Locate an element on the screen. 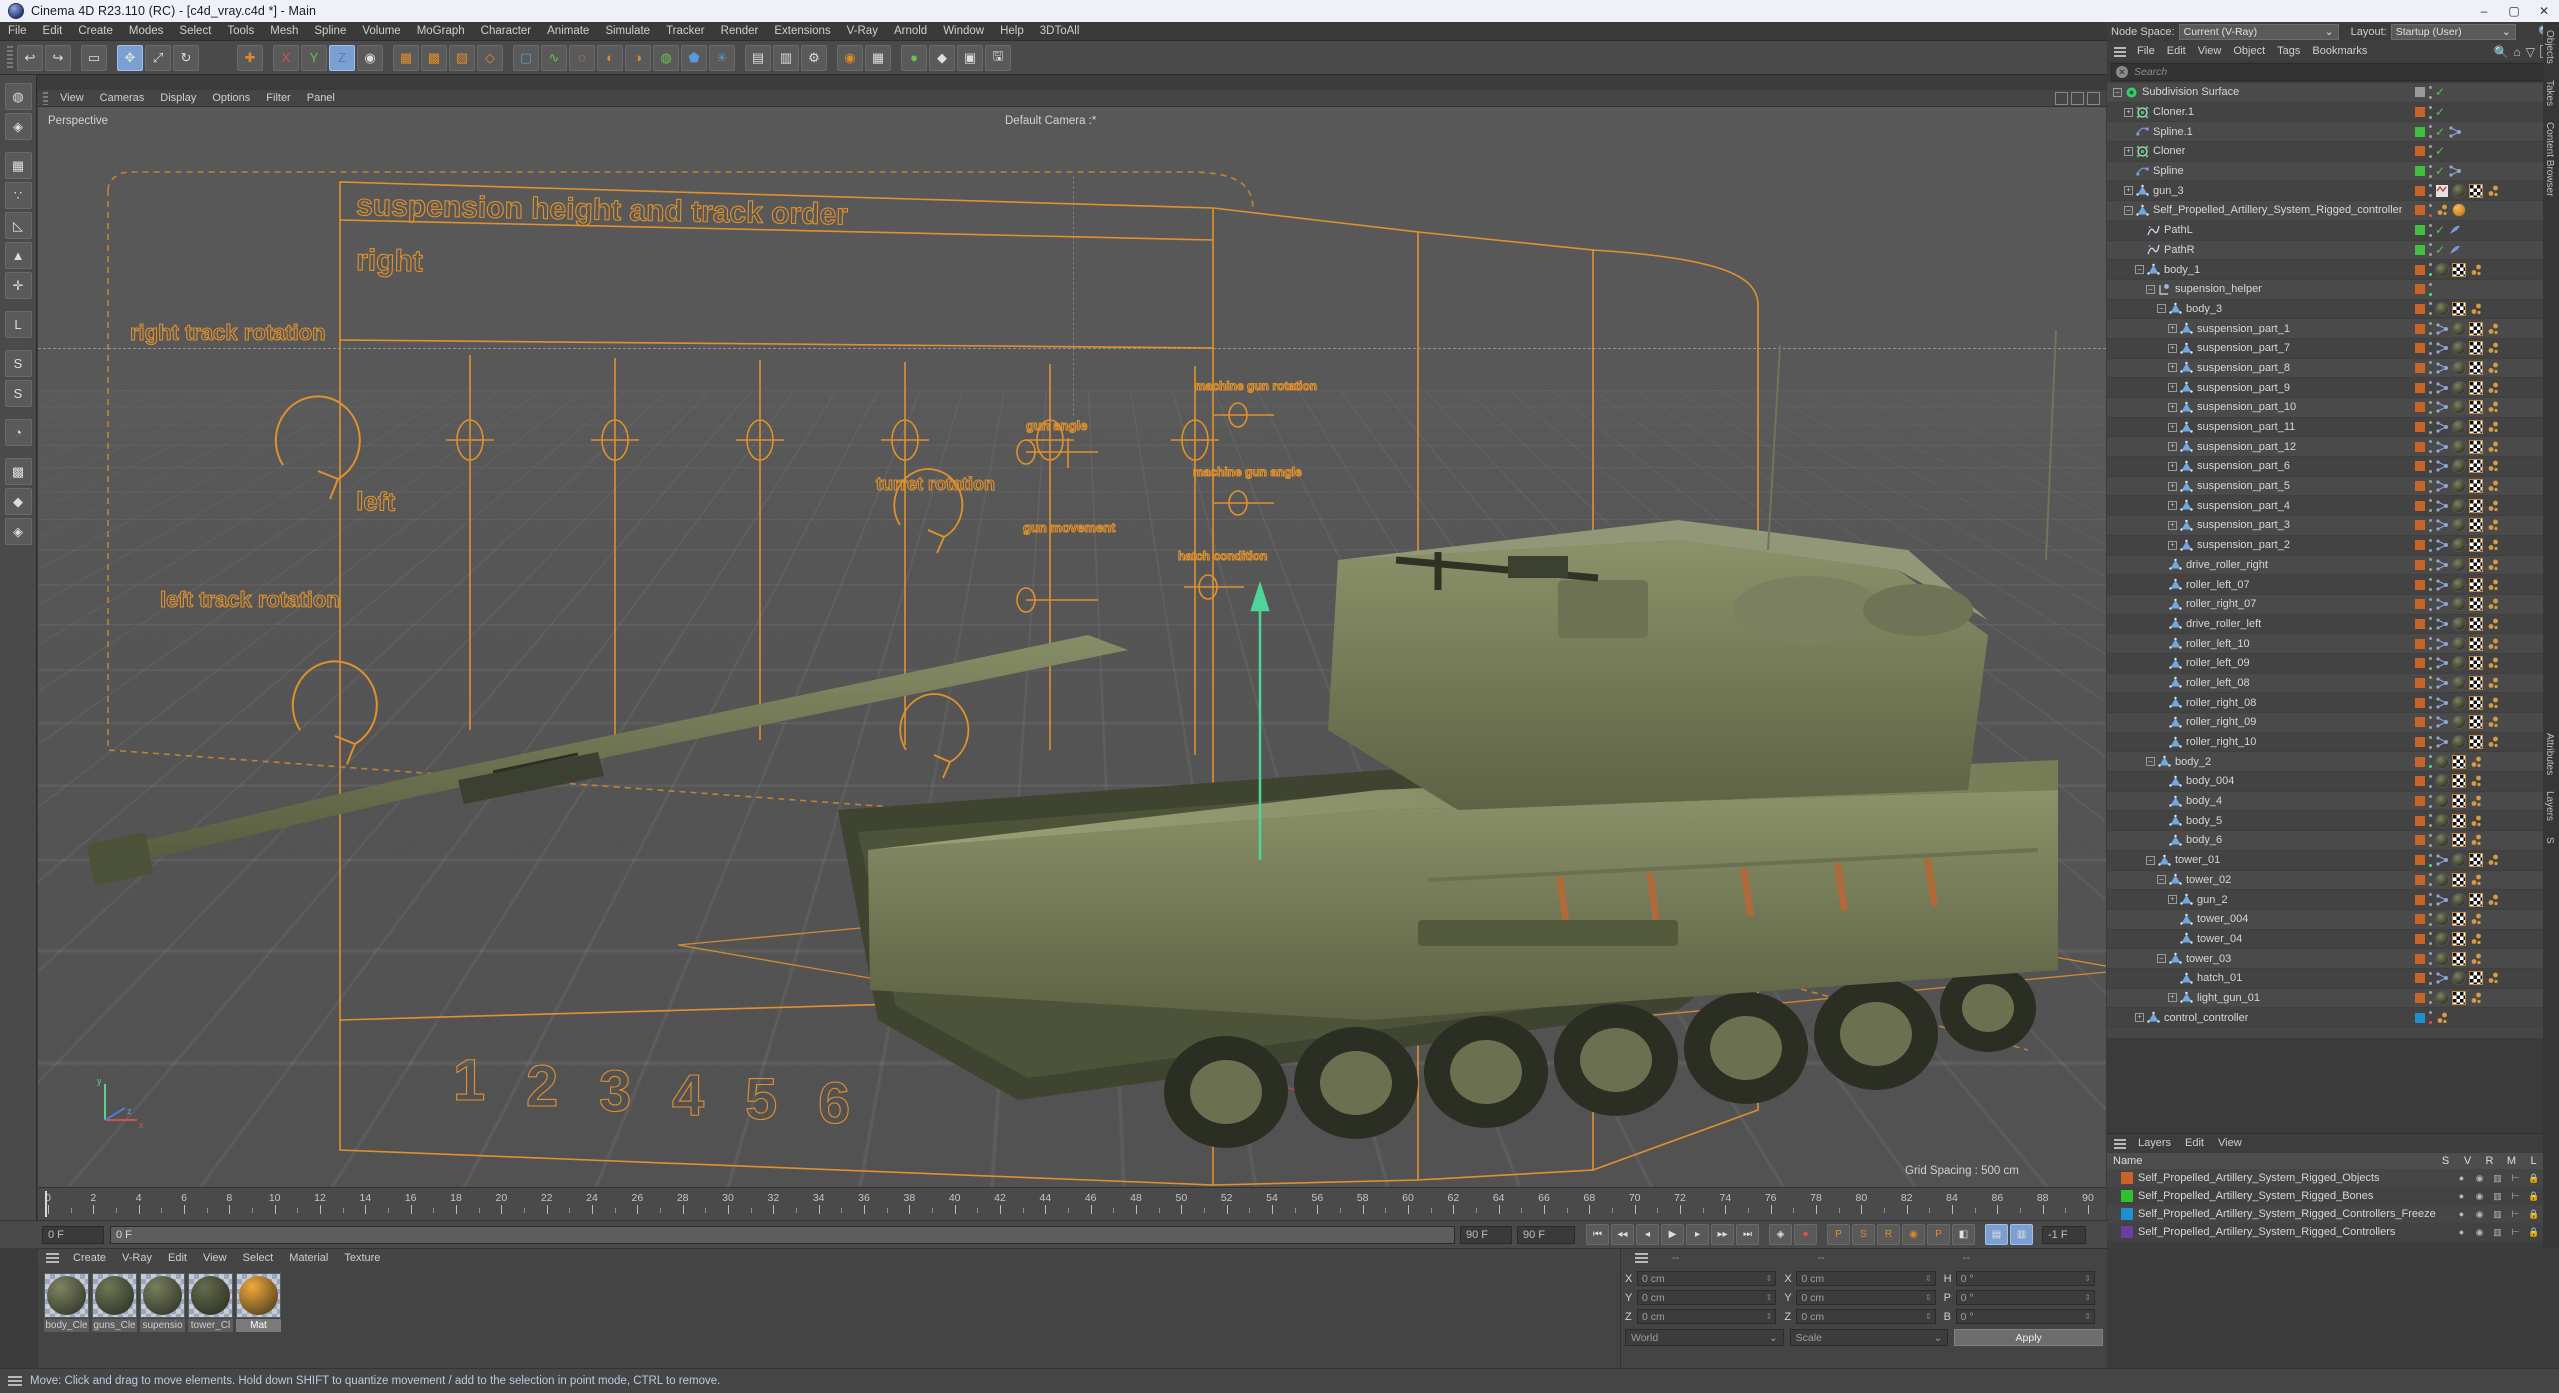 The image size is (2559, 1393). material-menu-vray: V-Ray is located at coordinates (137, 1258).